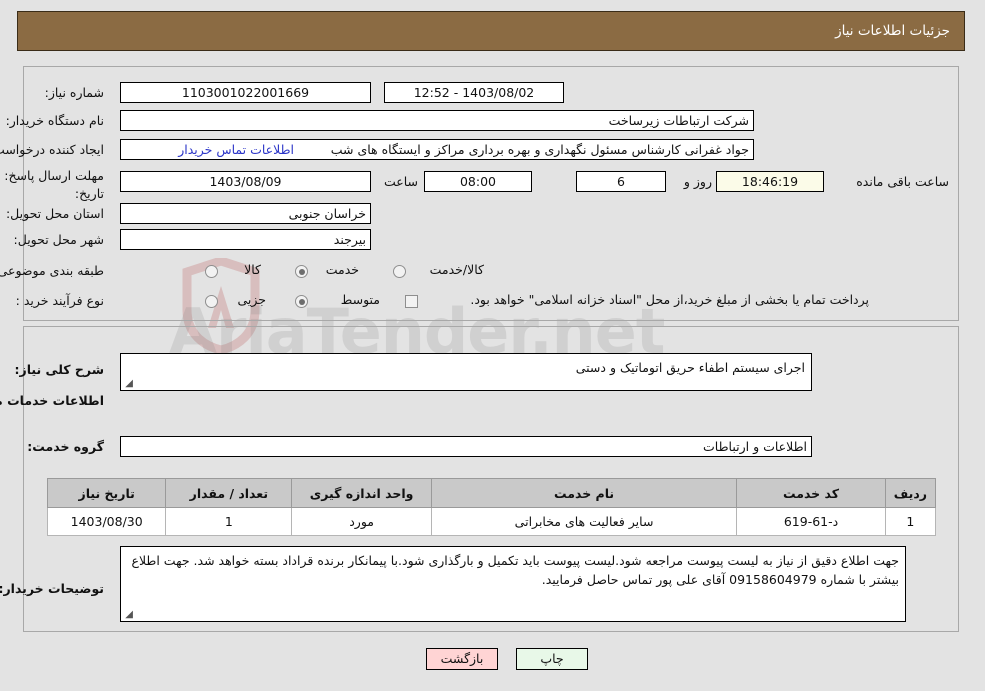 The image size is (985, 691). What do you see at coordinates (90, 193) in the screenshot?
I see `deadline-label-line2: تاریخ:` at bounding box center [90, 193].